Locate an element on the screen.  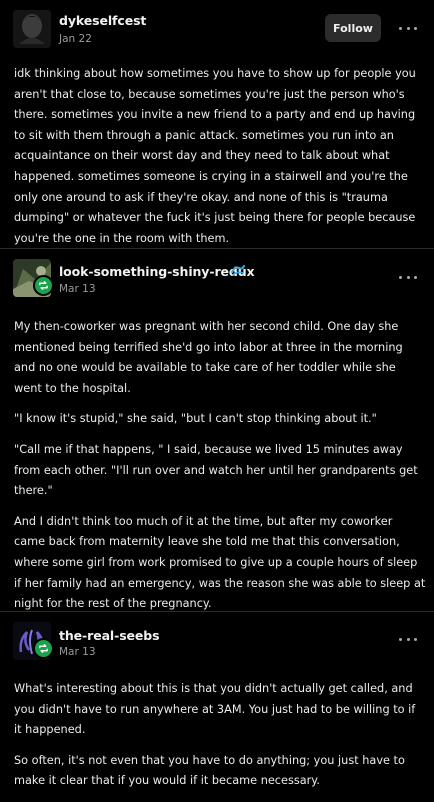
follow-button: Follow is located at coordinates (353, 28).